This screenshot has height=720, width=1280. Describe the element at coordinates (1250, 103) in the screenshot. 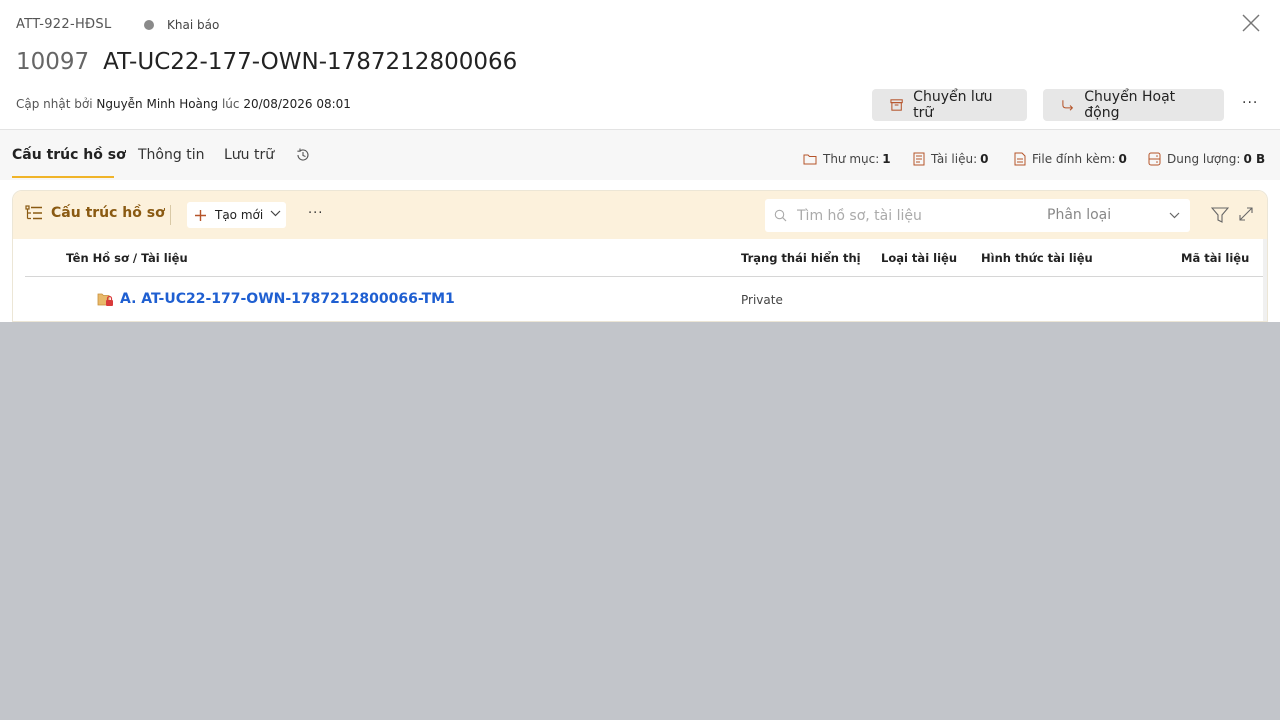

I see `more-options-button: ···` at that location.